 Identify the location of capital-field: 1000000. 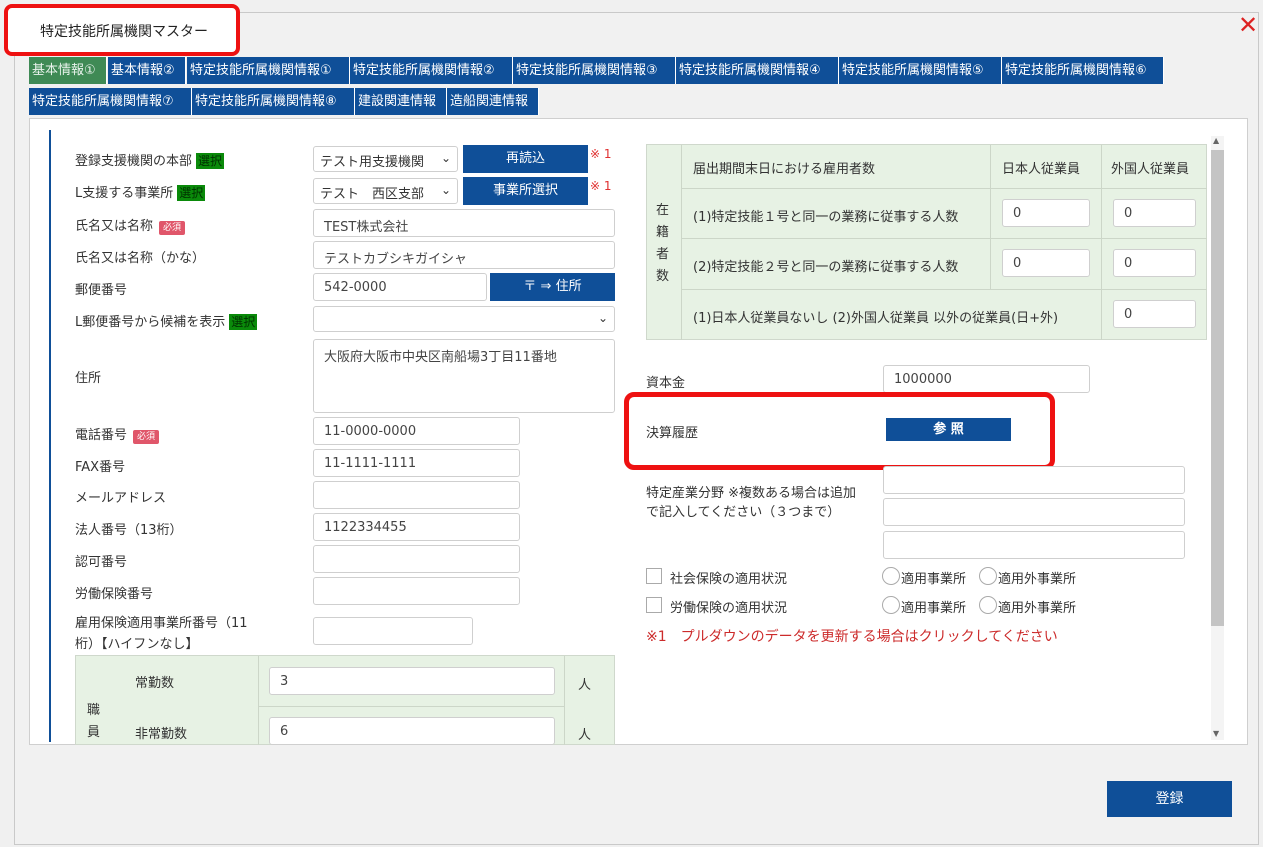
(986, 379).